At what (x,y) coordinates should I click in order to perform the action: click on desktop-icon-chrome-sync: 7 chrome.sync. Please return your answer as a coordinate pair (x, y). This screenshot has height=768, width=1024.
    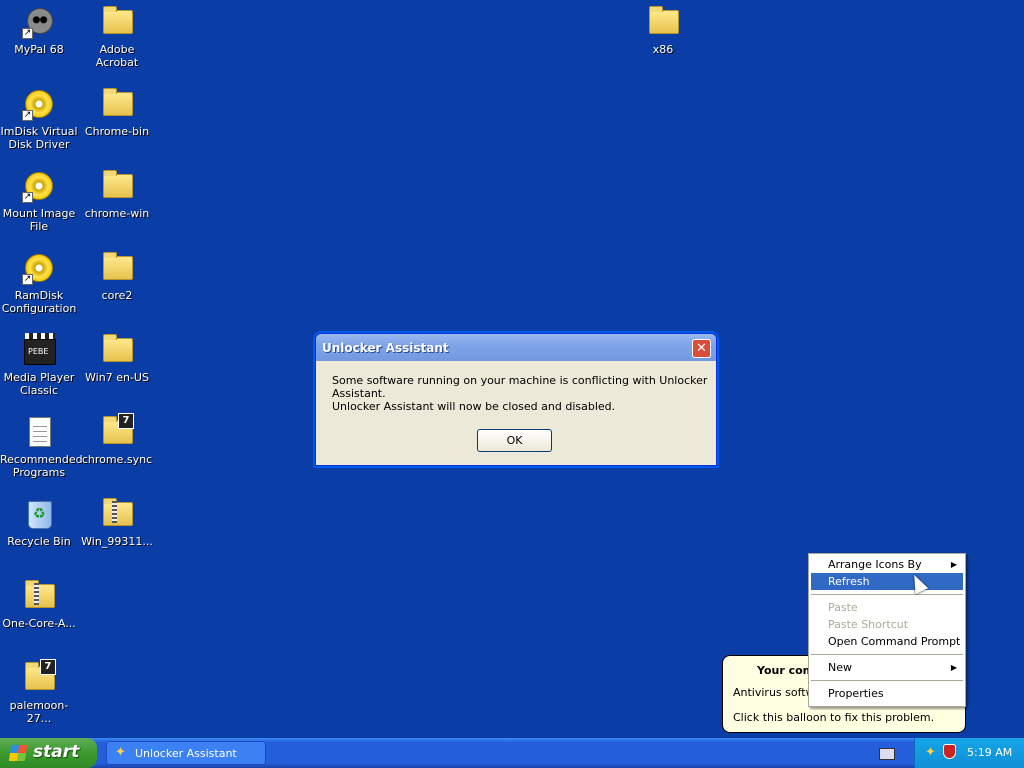
    Looking at the image, I should click on (117, 439).